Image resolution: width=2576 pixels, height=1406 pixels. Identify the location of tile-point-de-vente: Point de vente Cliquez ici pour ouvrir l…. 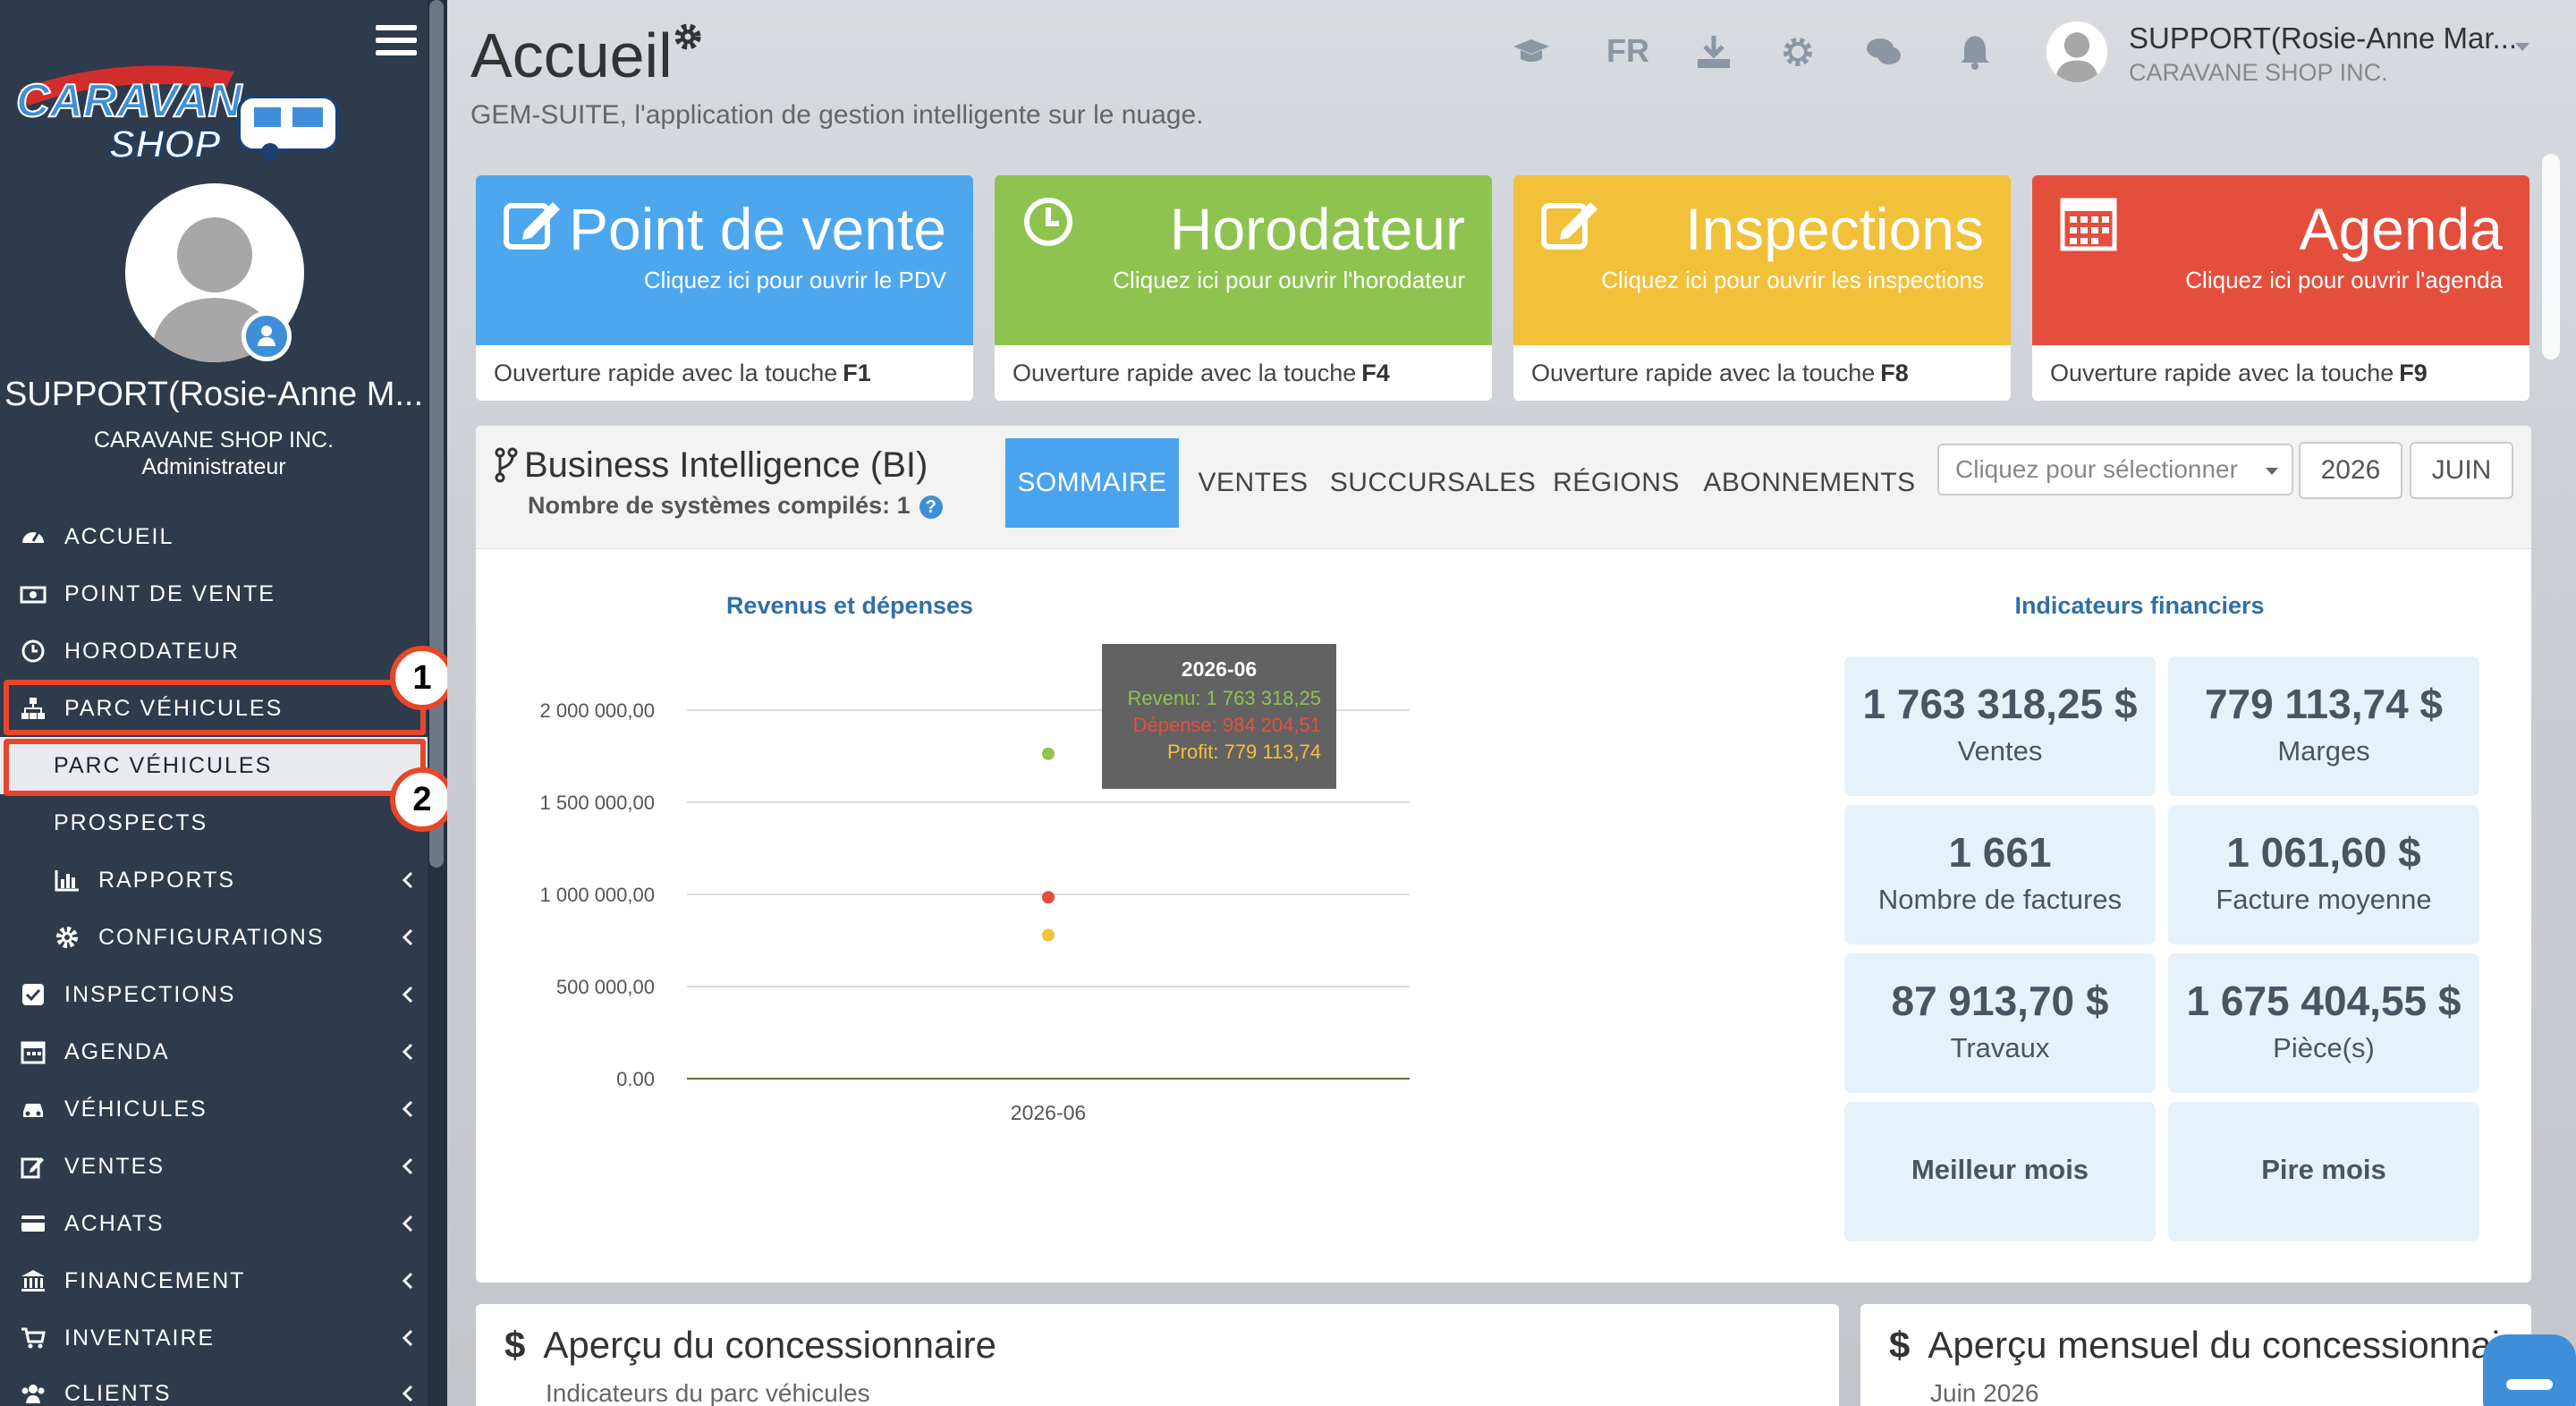
(724, 288).